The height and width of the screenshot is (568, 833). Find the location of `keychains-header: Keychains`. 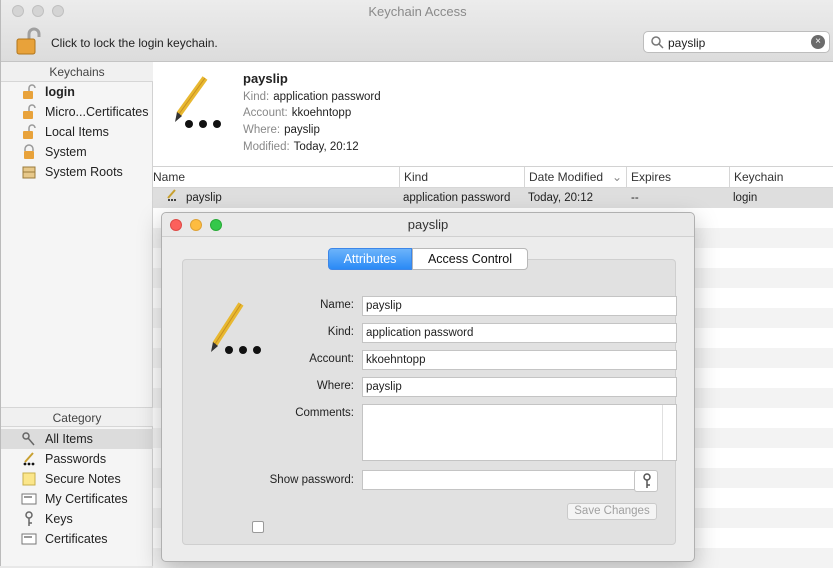

keychains-header: Keychains is located at coordinates (77, 72).